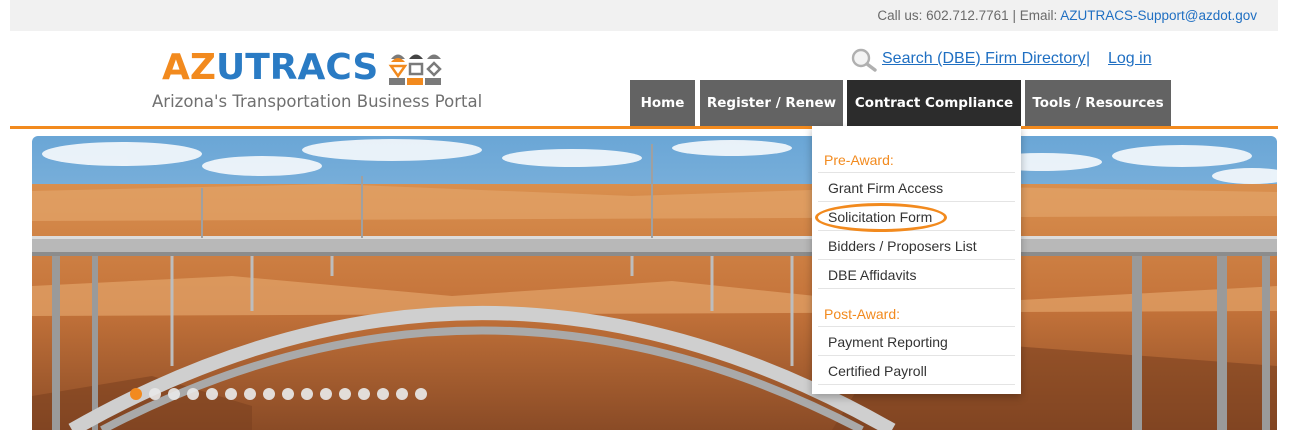  What do you see at coordinates (297, 67) in the screenshot?
I see `logo-name: UTRACS` at bounding box center [297, 67].